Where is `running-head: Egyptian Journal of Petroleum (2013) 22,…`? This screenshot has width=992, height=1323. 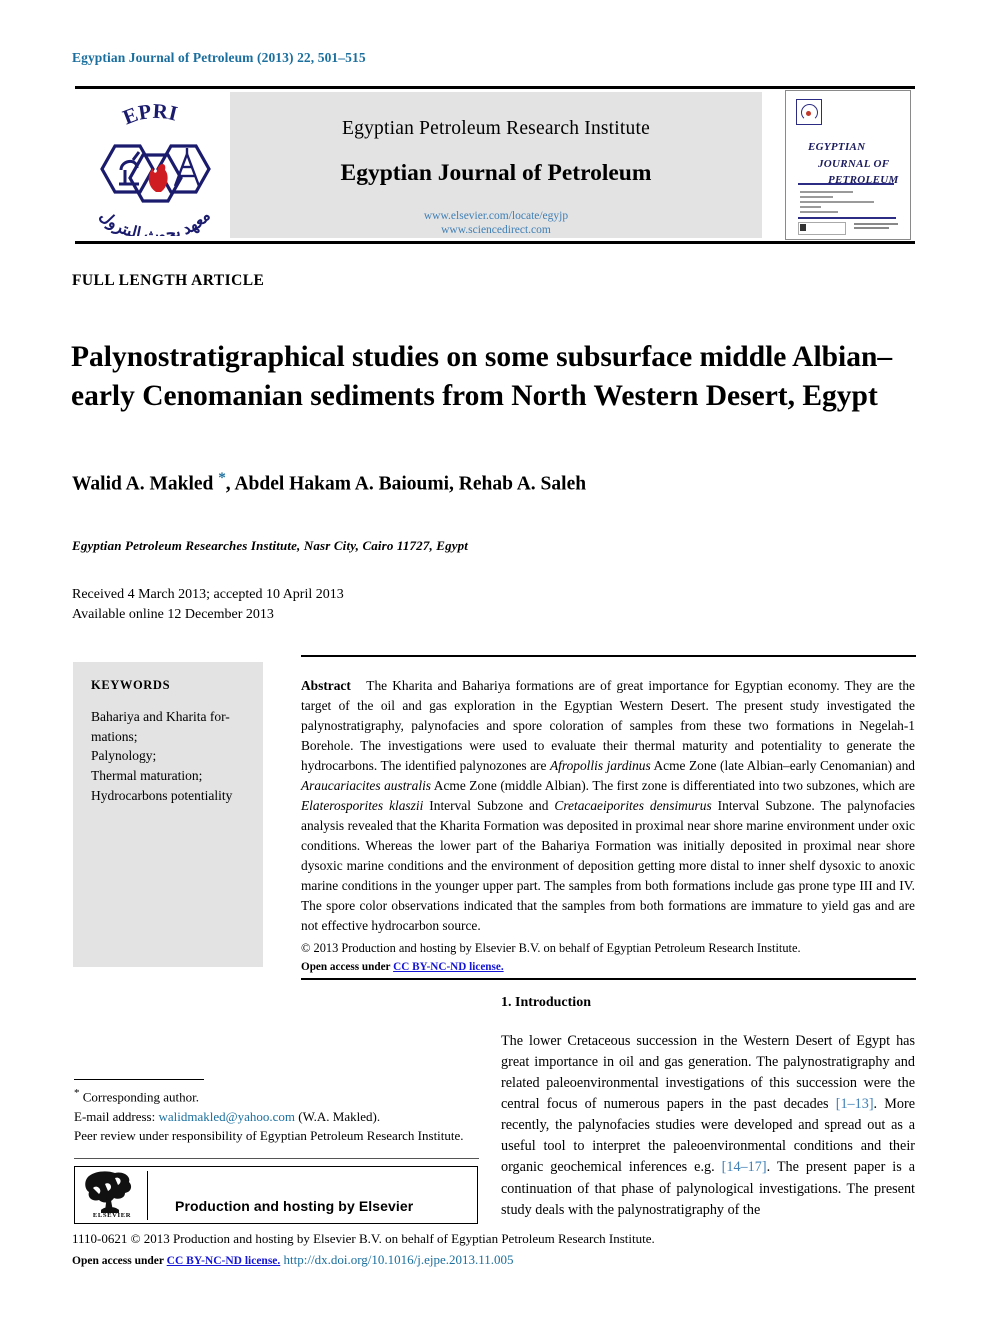
running-head: Egyptian Journal of Petroleum (2013) 22,… is located at coordinates (219, 57).